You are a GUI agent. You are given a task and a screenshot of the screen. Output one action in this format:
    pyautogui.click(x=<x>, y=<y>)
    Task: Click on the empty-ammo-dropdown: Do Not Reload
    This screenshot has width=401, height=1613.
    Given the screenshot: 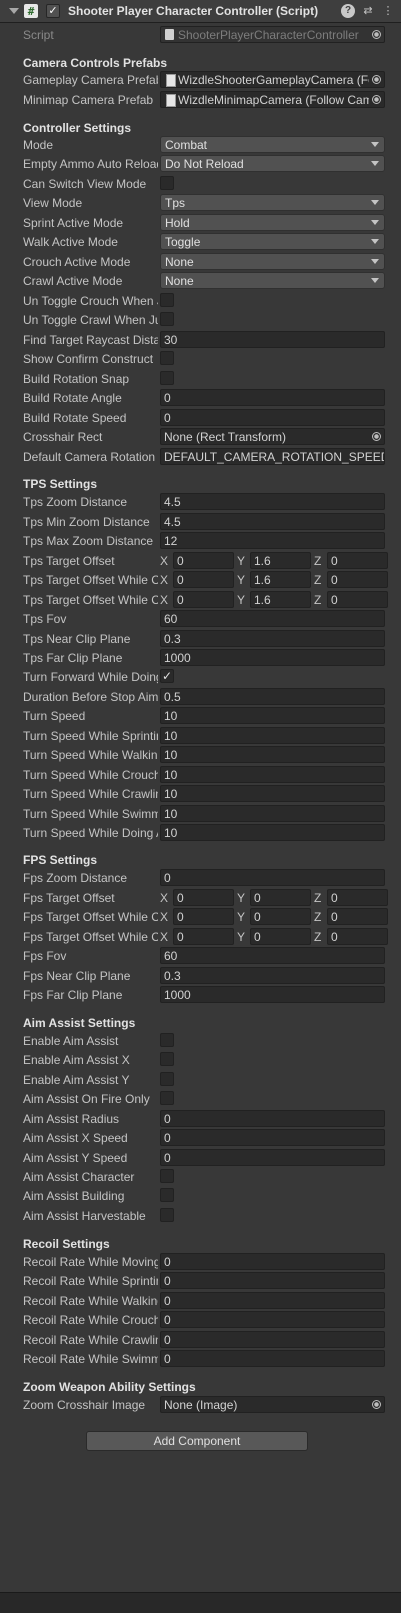 What is the action you would take?
    pyautogui.click(x=272, y=163)
    